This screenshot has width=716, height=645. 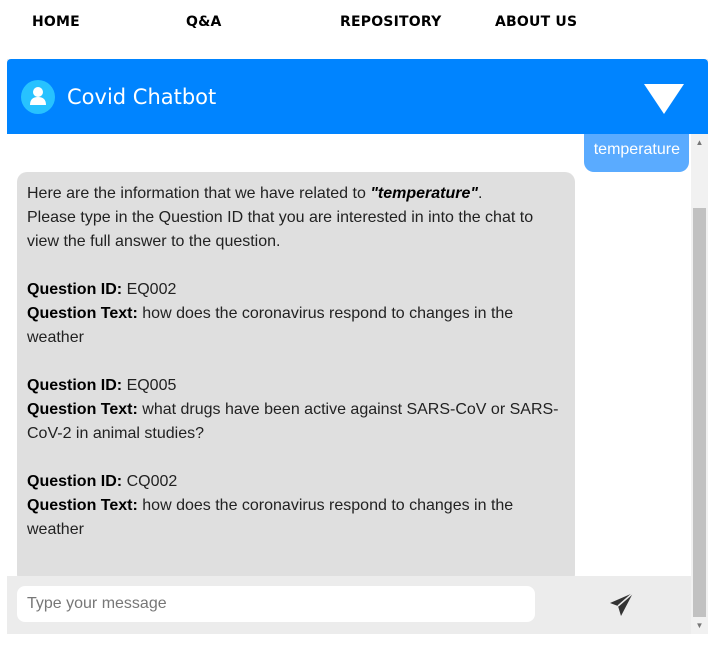 What do you see at coordinates (357, 96) in the screenshot?
I see `chat-header: Covid Chatbot` at bounding box center [357, 96].